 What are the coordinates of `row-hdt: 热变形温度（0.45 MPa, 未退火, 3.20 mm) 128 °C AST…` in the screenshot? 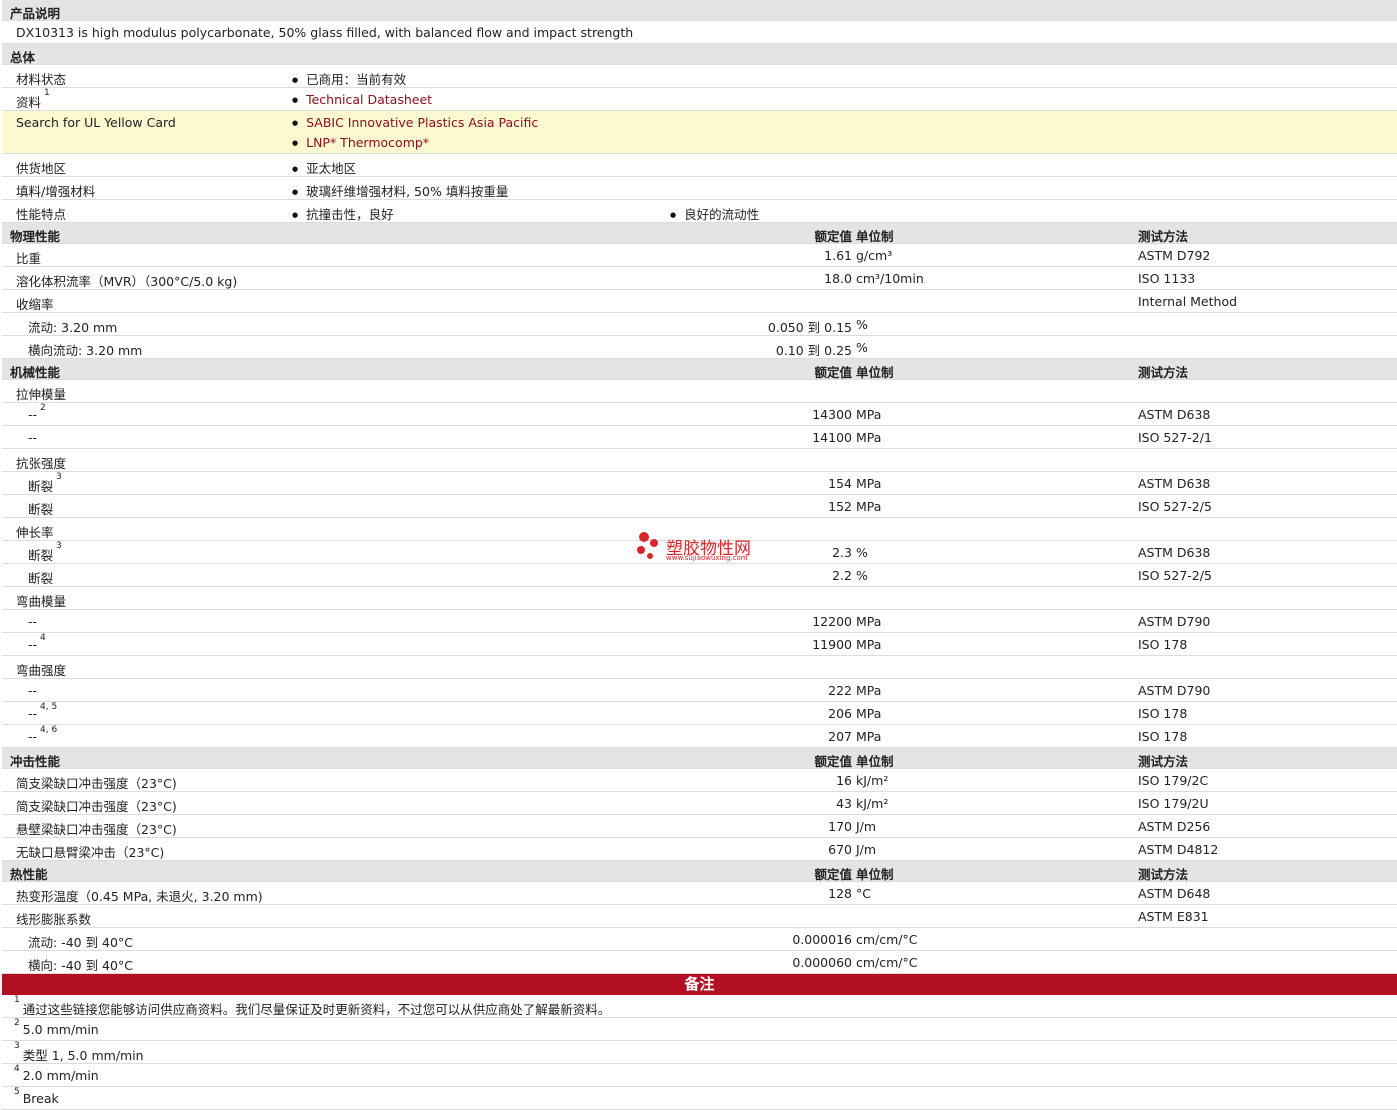 It's located at (699, 893).